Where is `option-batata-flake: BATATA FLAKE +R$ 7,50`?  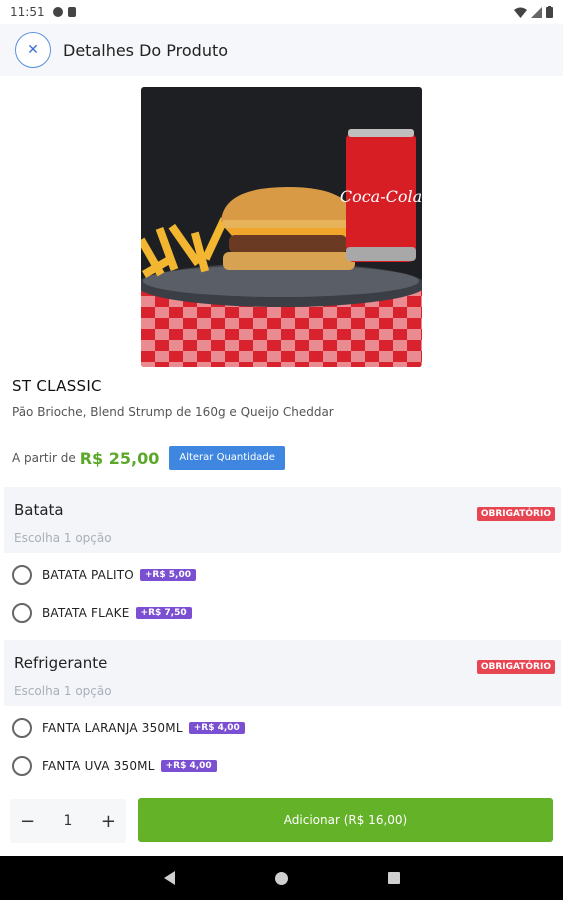
option-batata-flake: BATATA FLAKE +R$ 7,50 is located at coordinates (102, 613).